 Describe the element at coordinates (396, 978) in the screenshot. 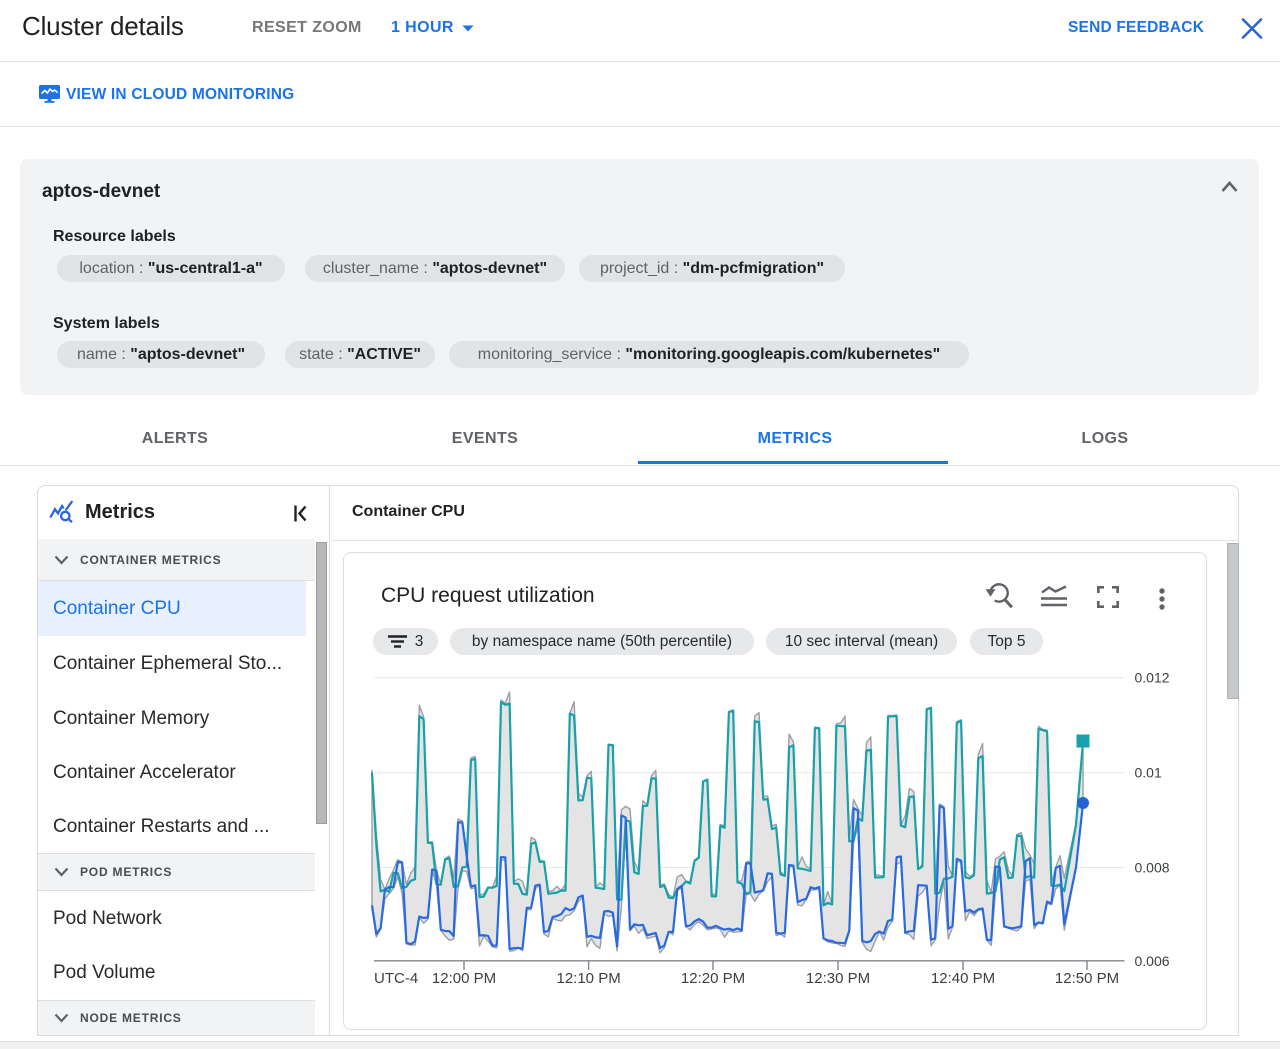

I see `svg-text: UTC-4` at that location.